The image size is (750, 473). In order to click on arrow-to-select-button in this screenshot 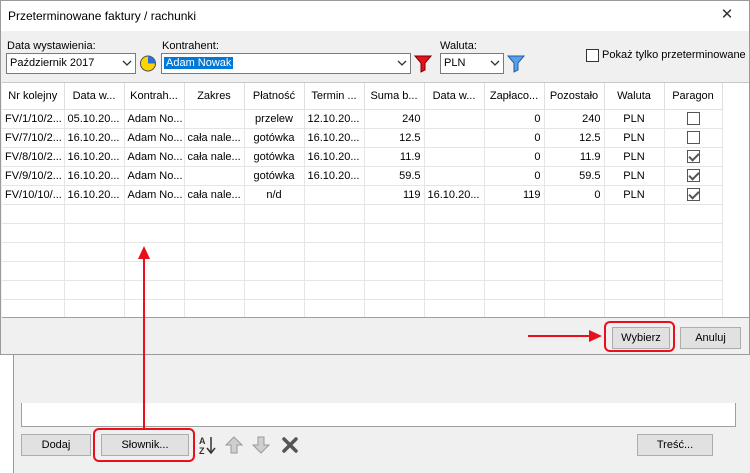, I will do `click(565, 336)`.